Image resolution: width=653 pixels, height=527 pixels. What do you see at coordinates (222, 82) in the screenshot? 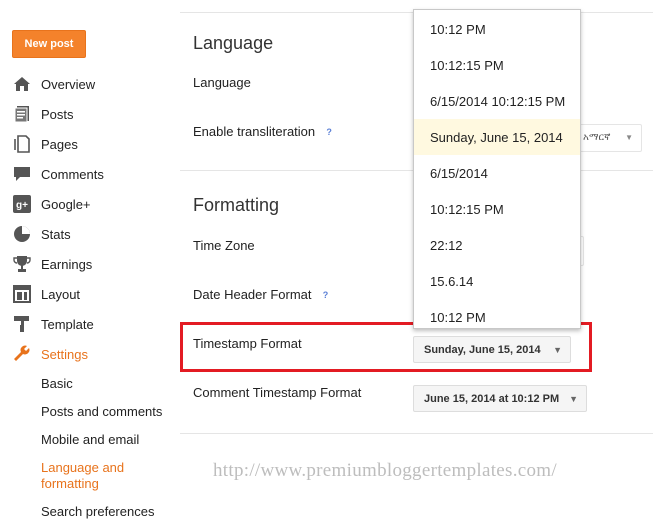
I see `language-label: Language` at bounding box center [222, 82].